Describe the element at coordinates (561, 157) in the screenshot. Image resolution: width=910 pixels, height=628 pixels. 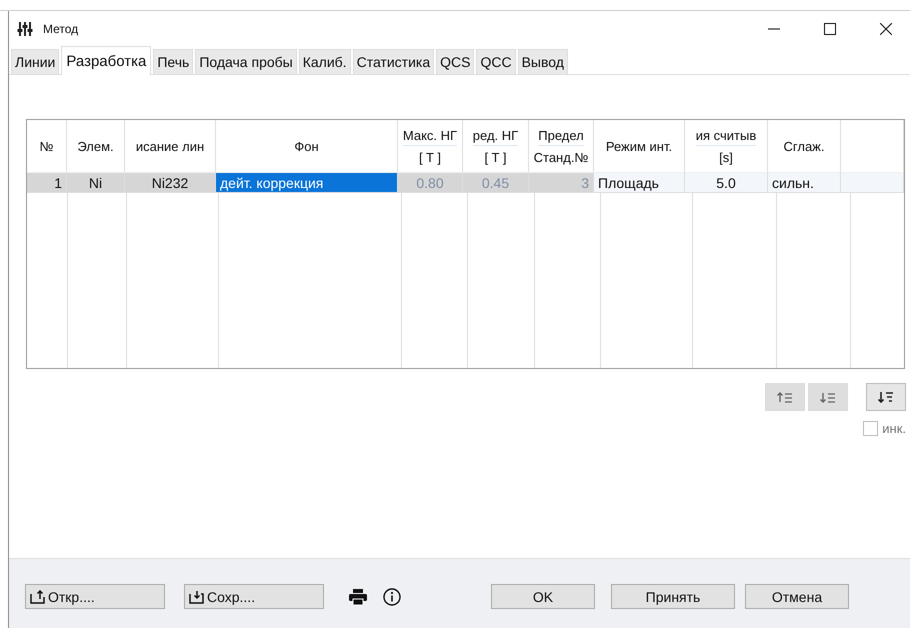
I see `column-unit: Станд.№` at that location.